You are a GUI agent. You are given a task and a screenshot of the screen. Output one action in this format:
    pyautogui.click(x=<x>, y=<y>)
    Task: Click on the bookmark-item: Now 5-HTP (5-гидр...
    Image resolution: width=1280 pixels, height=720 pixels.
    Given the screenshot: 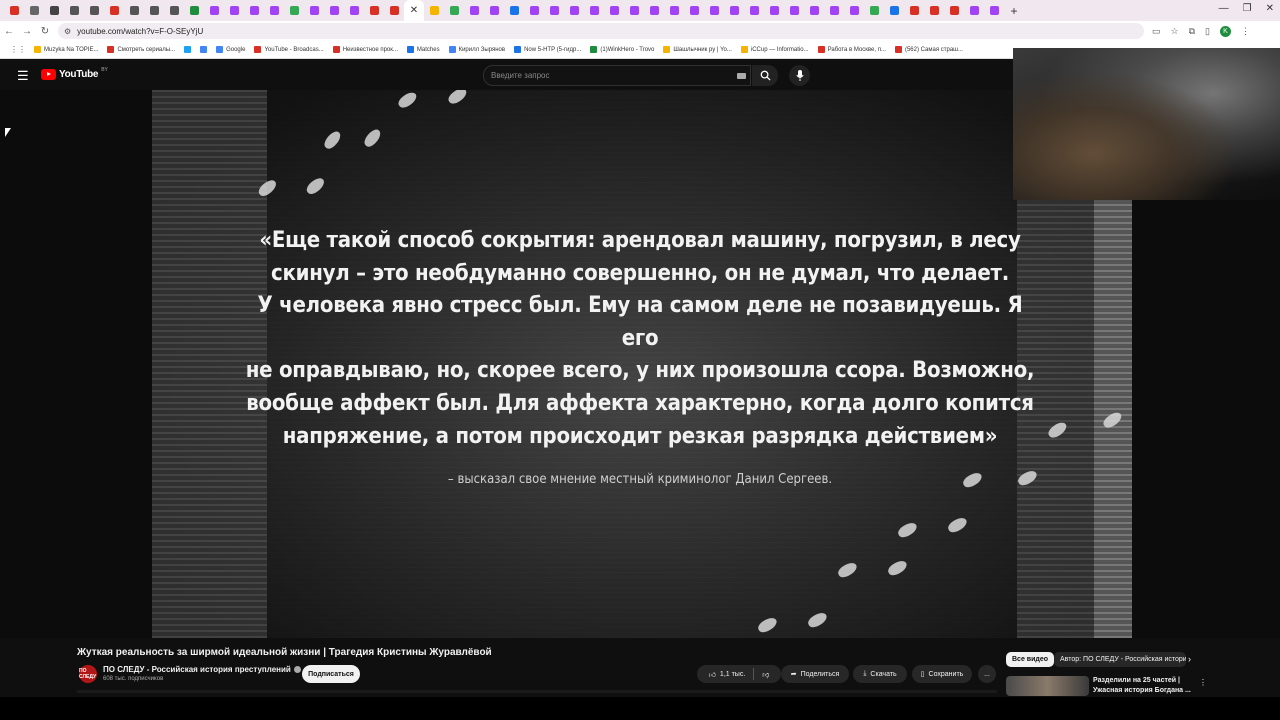 What is the action you would take?
    pyautogui.click(x=547, y=49)
    